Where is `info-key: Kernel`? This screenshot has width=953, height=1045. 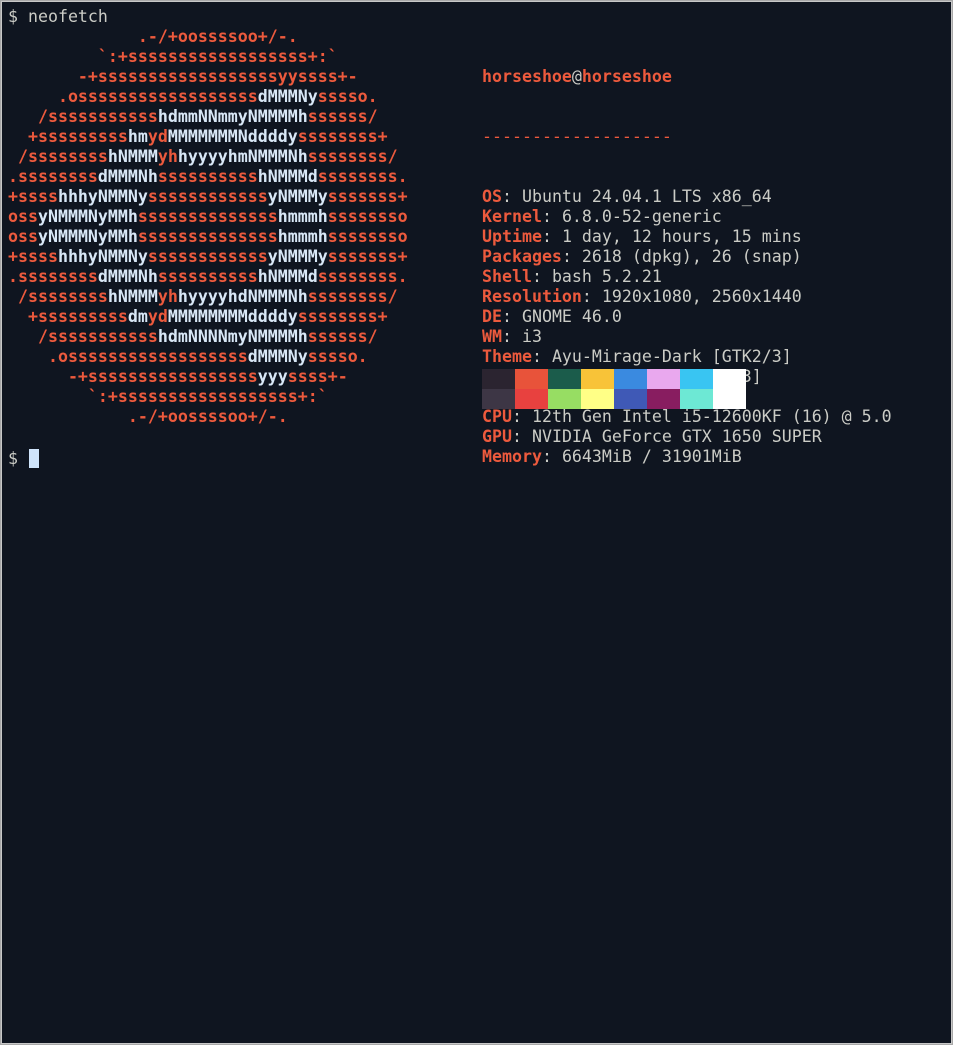 info-key: Kernel is located at coordinates (512, 216).